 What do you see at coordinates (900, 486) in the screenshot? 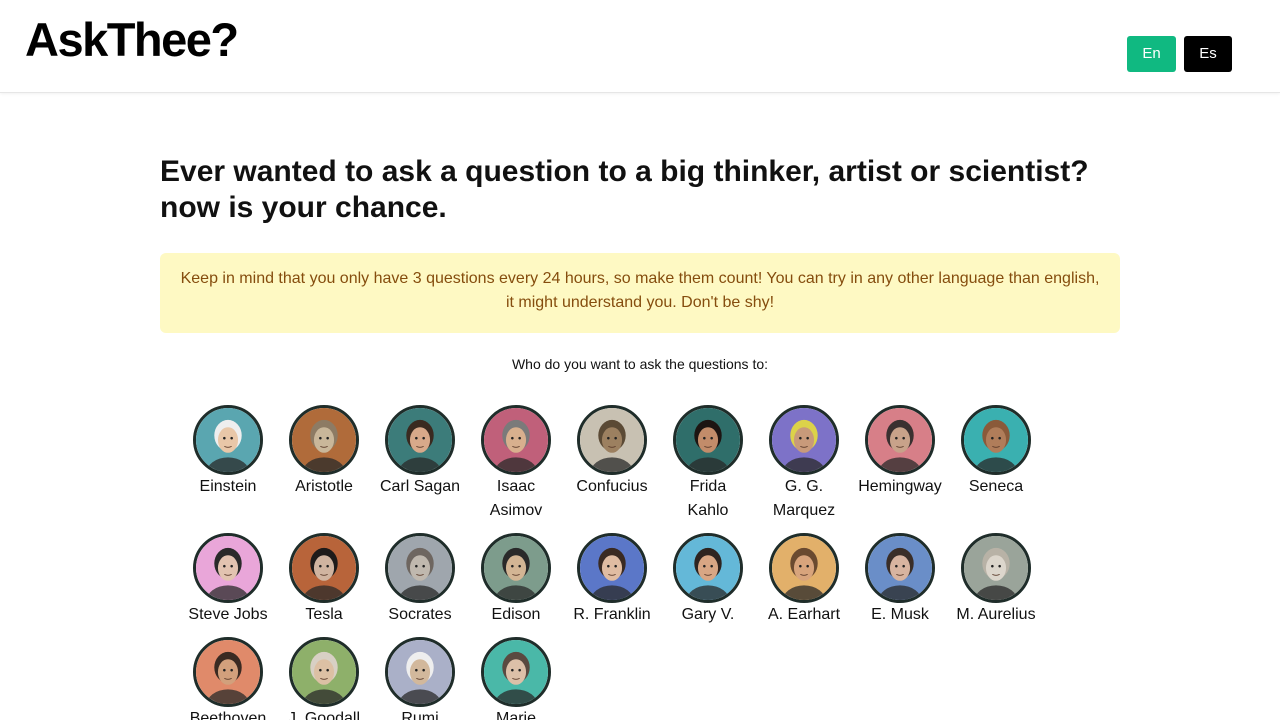
I see `thinker-name: Hemingway` at bounding box center [900, 486].